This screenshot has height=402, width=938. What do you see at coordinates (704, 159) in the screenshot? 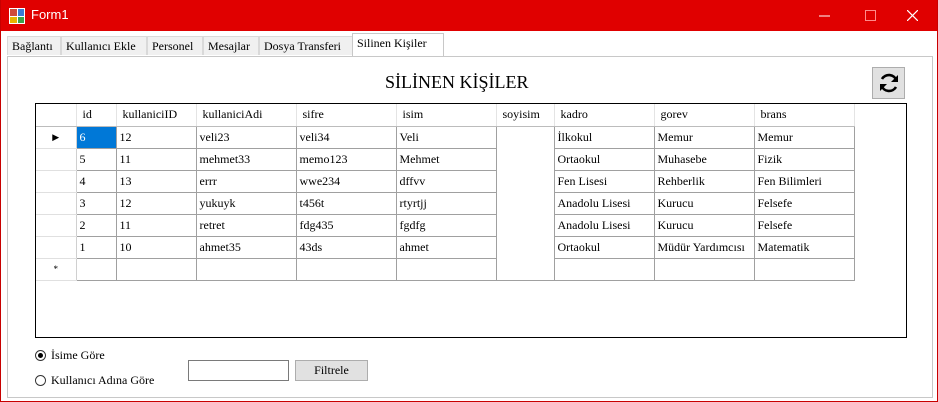
I see `grid-cell-gorev: Muhasebe` at bounding box center [704, 159].